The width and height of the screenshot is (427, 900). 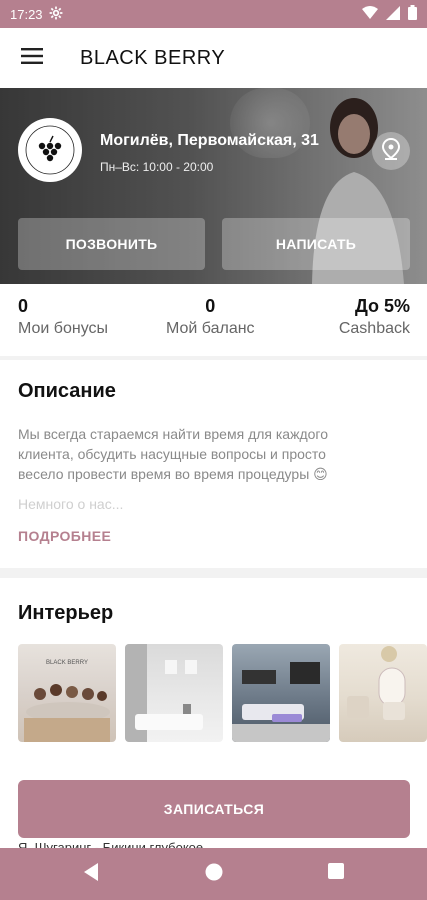 What do you see at coordinates (374, 328) in the screenshot?
I see `cashback-label: Cashback` at bounding box center [374, 328].